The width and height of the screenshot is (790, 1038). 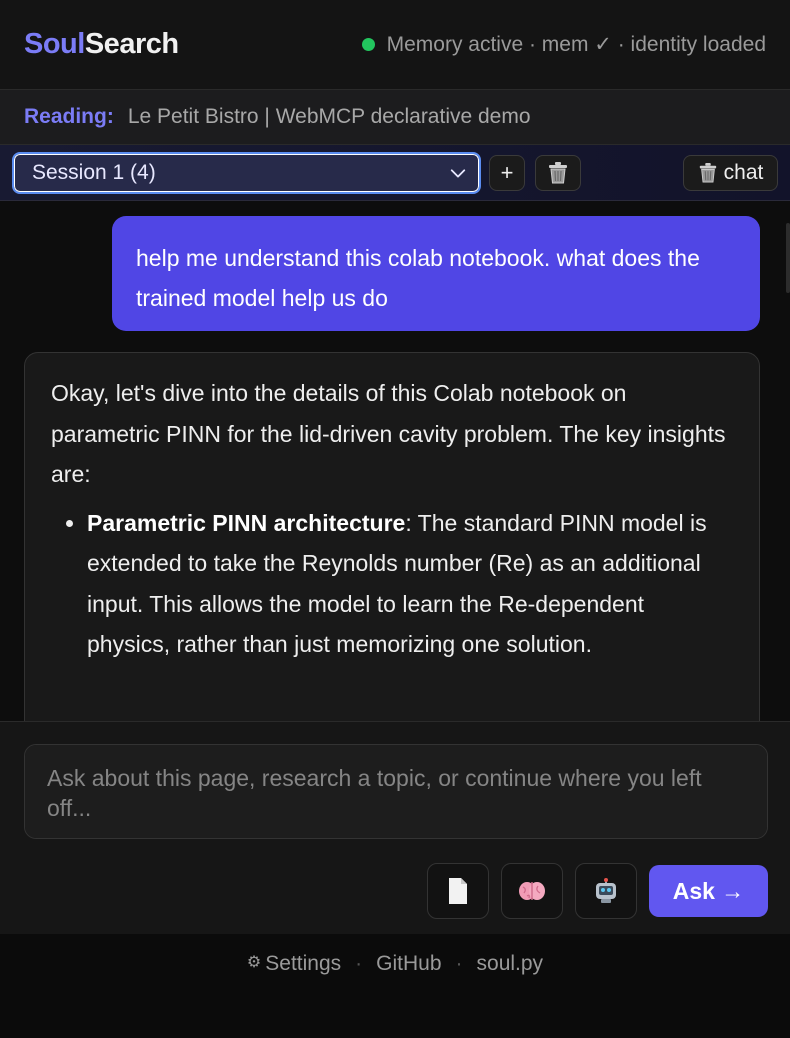 I want to click on include-page-button, so click(x=458, y=891).